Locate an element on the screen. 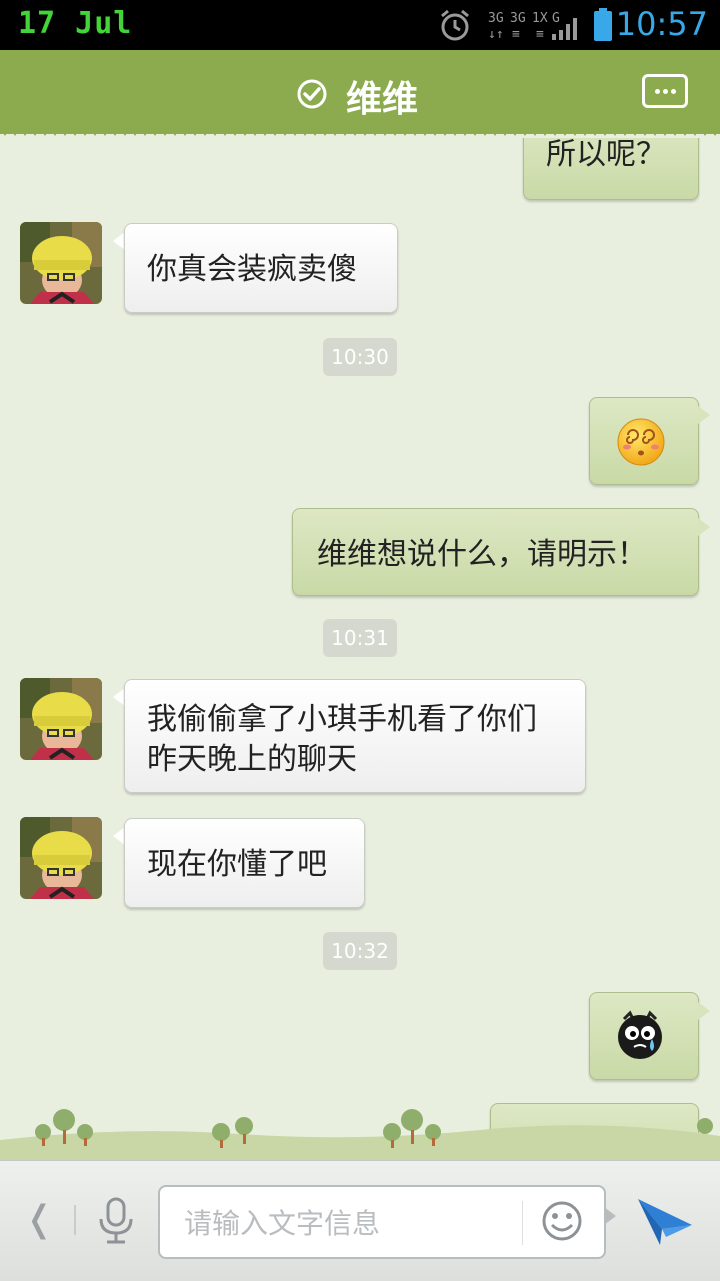 Image resolution: width=720 pixels, height=1281 pixels. collapse-arrow-icon: ❬ is located at coordinates (39, 1219).